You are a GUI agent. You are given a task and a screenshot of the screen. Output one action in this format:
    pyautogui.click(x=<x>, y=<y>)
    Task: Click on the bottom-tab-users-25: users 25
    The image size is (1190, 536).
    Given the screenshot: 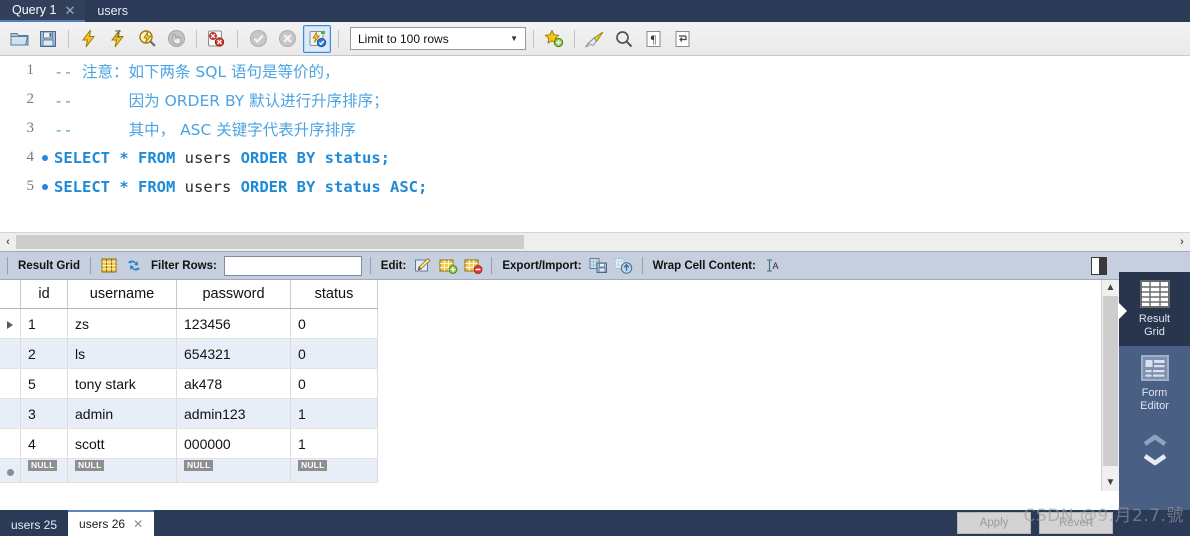 What is the action you would take?
    pyautogui.click(x=34, y=525)
    